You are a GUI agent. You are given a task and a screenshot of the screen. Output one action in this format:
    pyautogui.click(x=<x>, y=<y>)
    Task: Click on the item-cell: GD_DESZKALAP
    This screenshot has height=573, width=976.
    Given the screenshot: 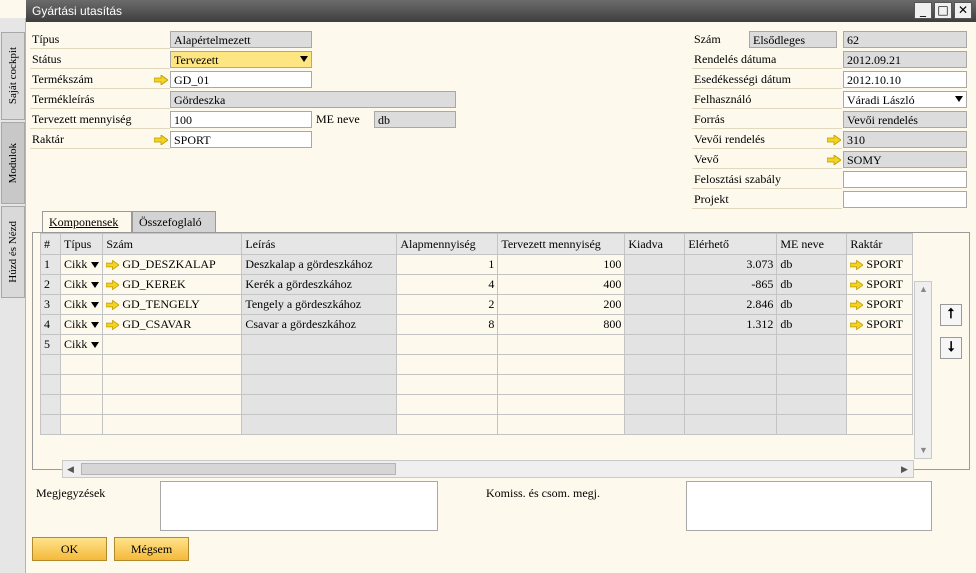 What is the action you would take?
    pyautogui.click(x=172, y=264)
    